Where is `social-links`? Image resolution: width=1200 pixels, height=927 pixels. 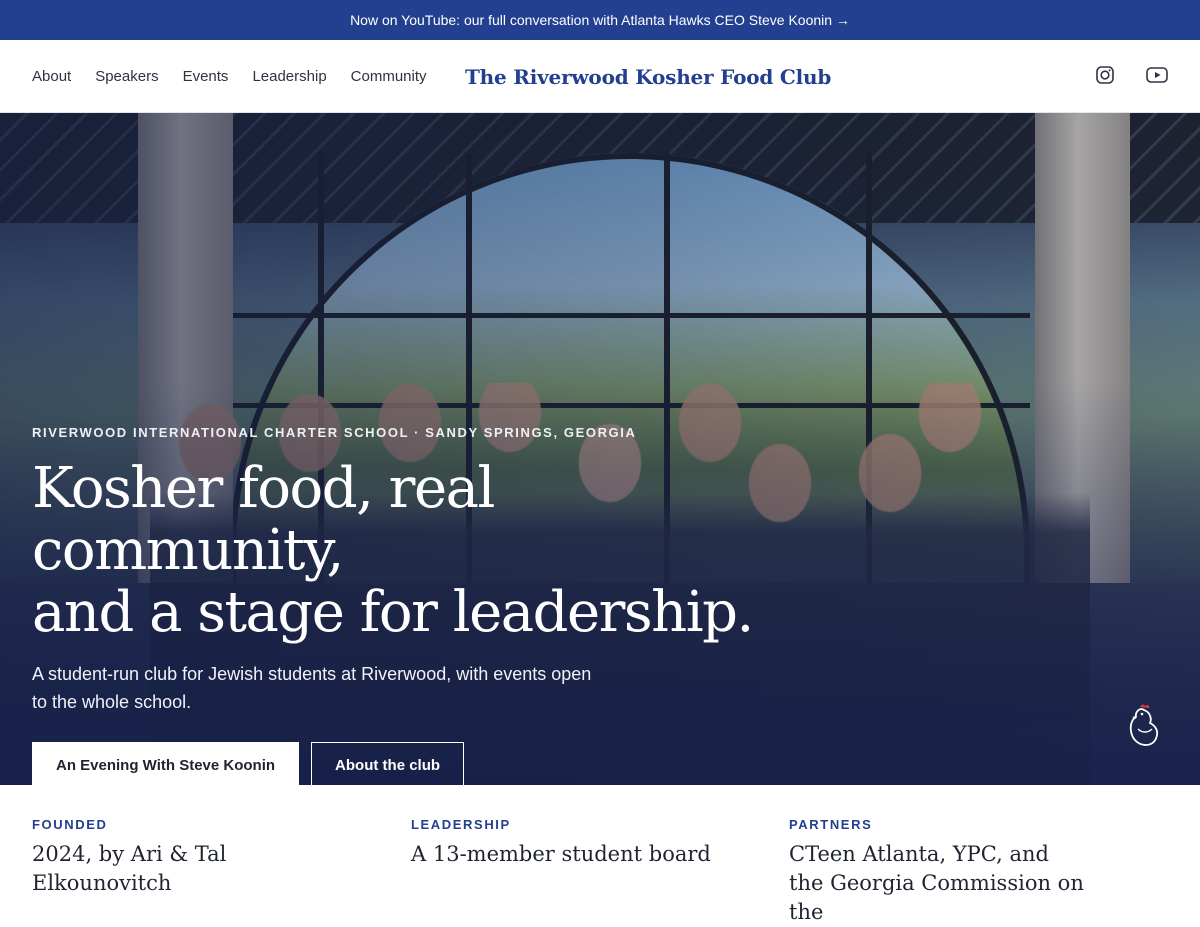 social-links is located at coordinates (1131, 75).